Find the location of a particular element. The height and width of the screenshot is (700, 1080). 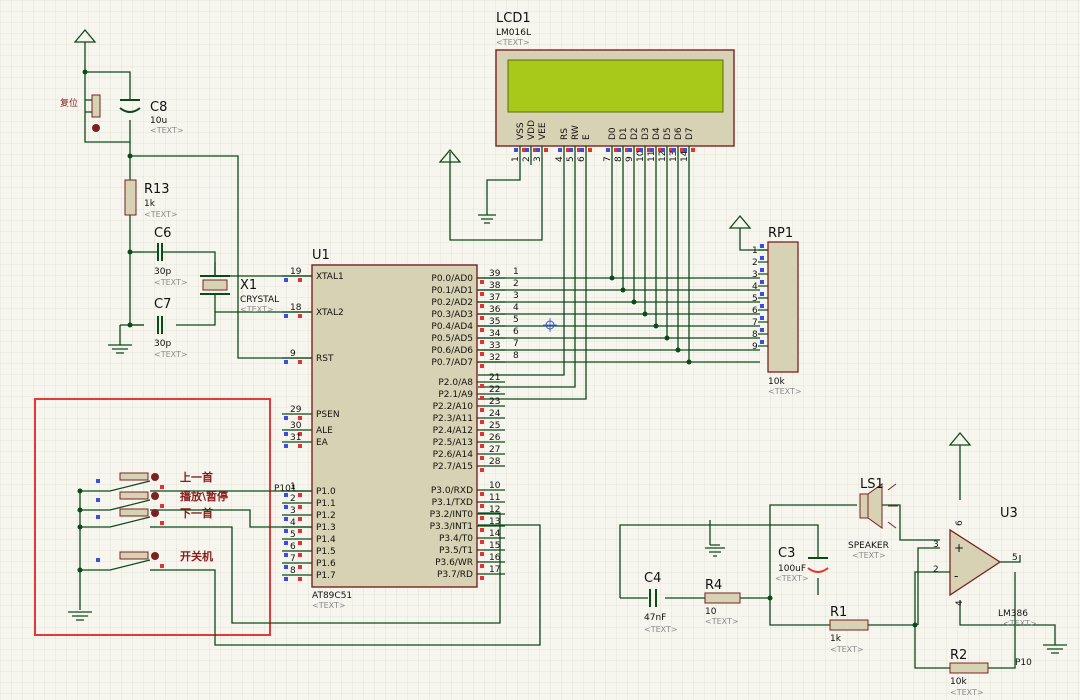

lcd-model: LM016L is located at coordinates (513, 33).